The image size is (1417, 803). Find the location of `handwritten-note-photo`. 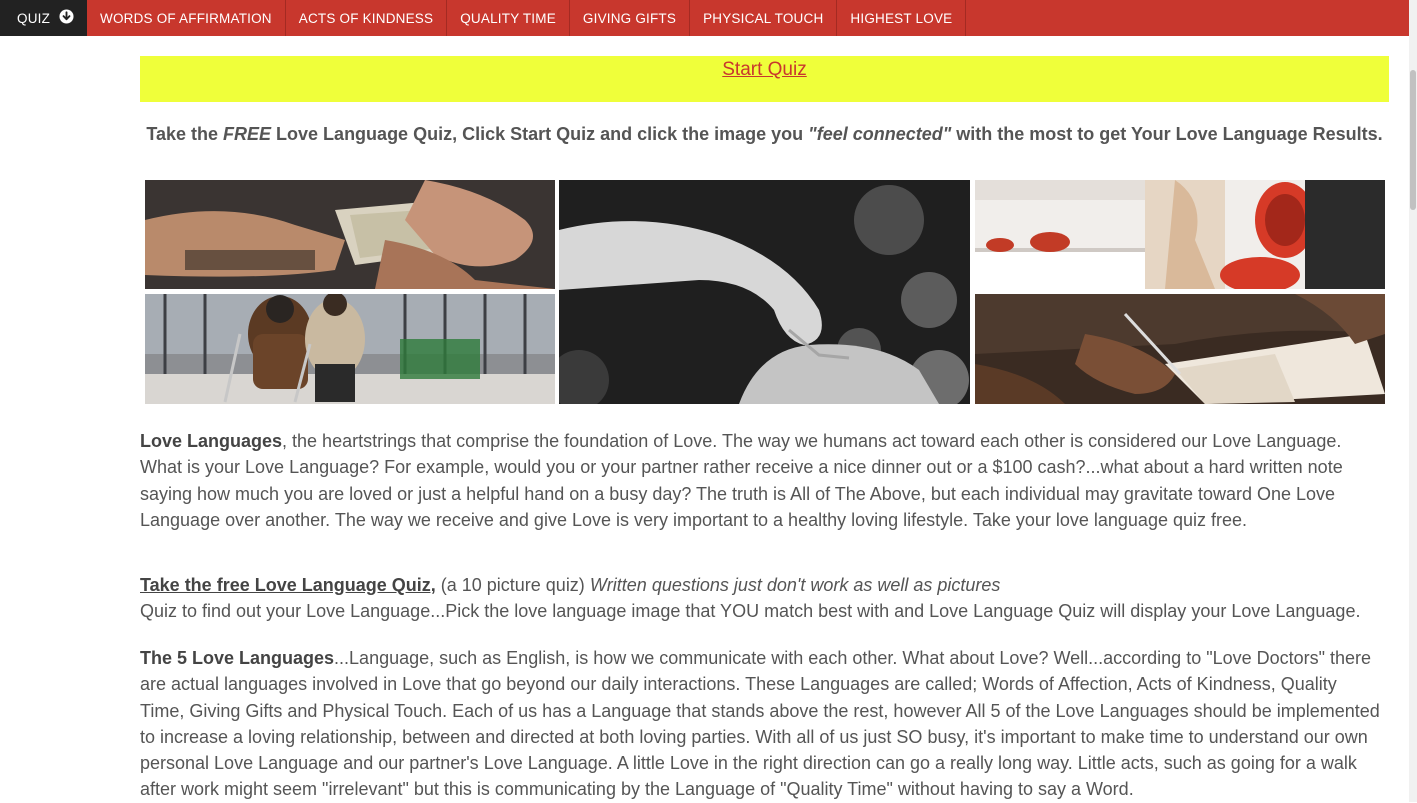

handwritten-note-photo is located at coordinates (1180, 349).